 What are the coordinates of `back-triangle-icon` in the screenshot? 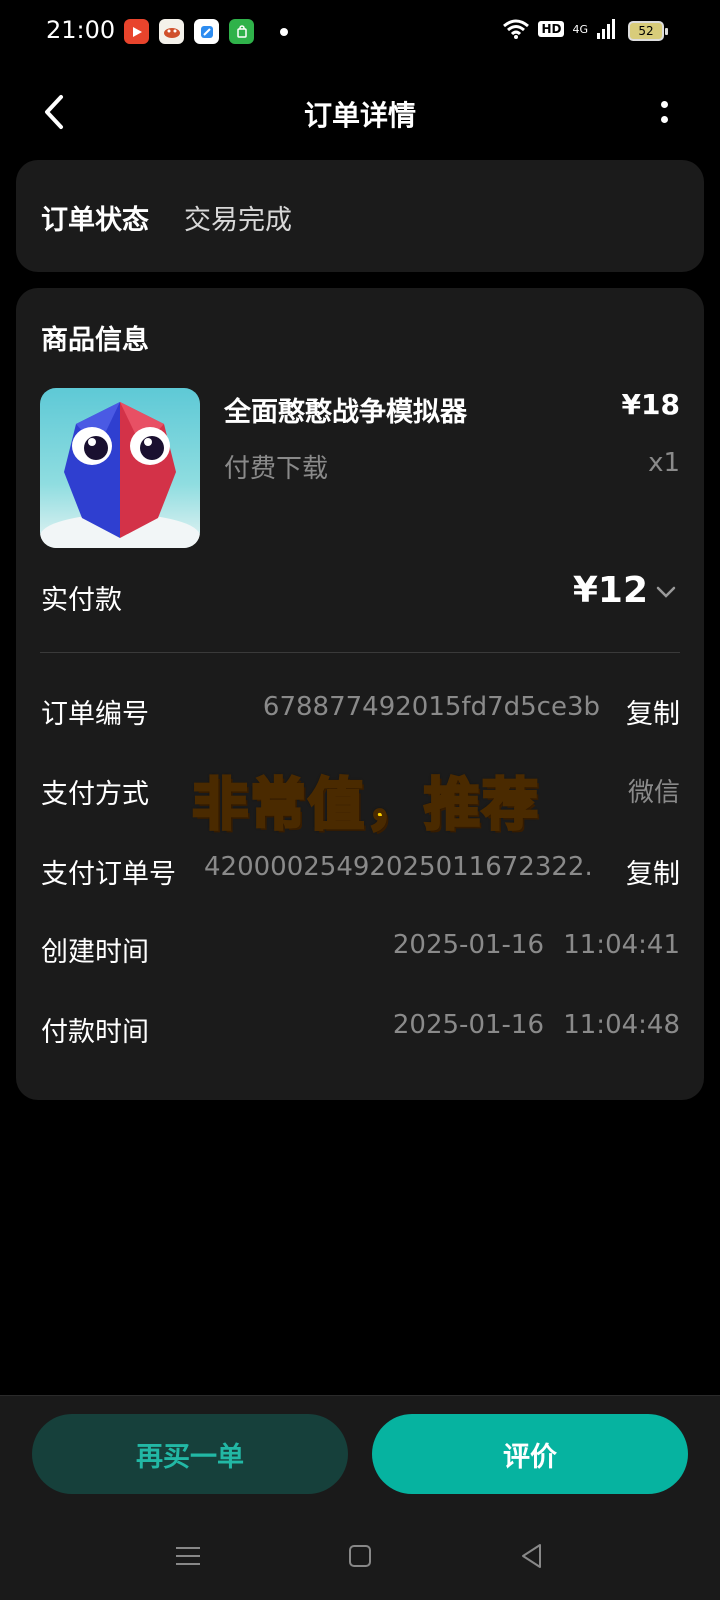 It's located at (531, 1556).